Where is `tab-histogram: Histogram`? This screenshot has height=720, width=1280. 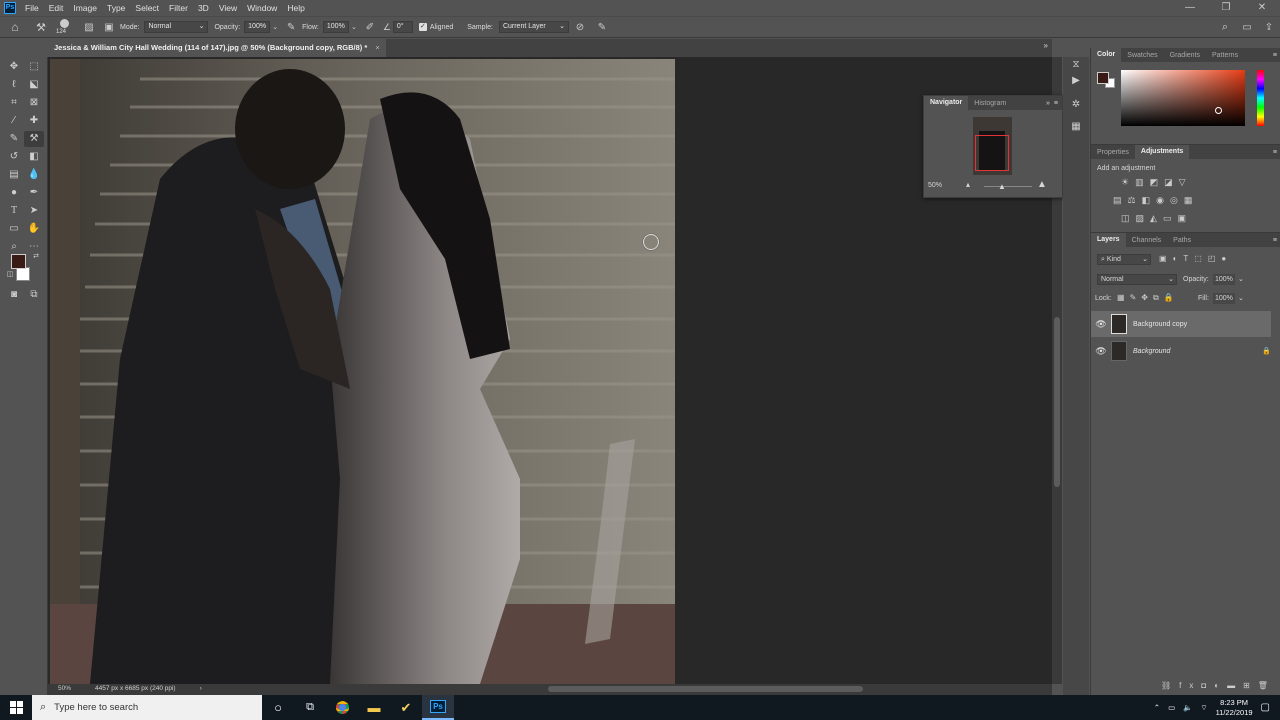
tab-histogram: Histogram is located at coordinates (990, 103).